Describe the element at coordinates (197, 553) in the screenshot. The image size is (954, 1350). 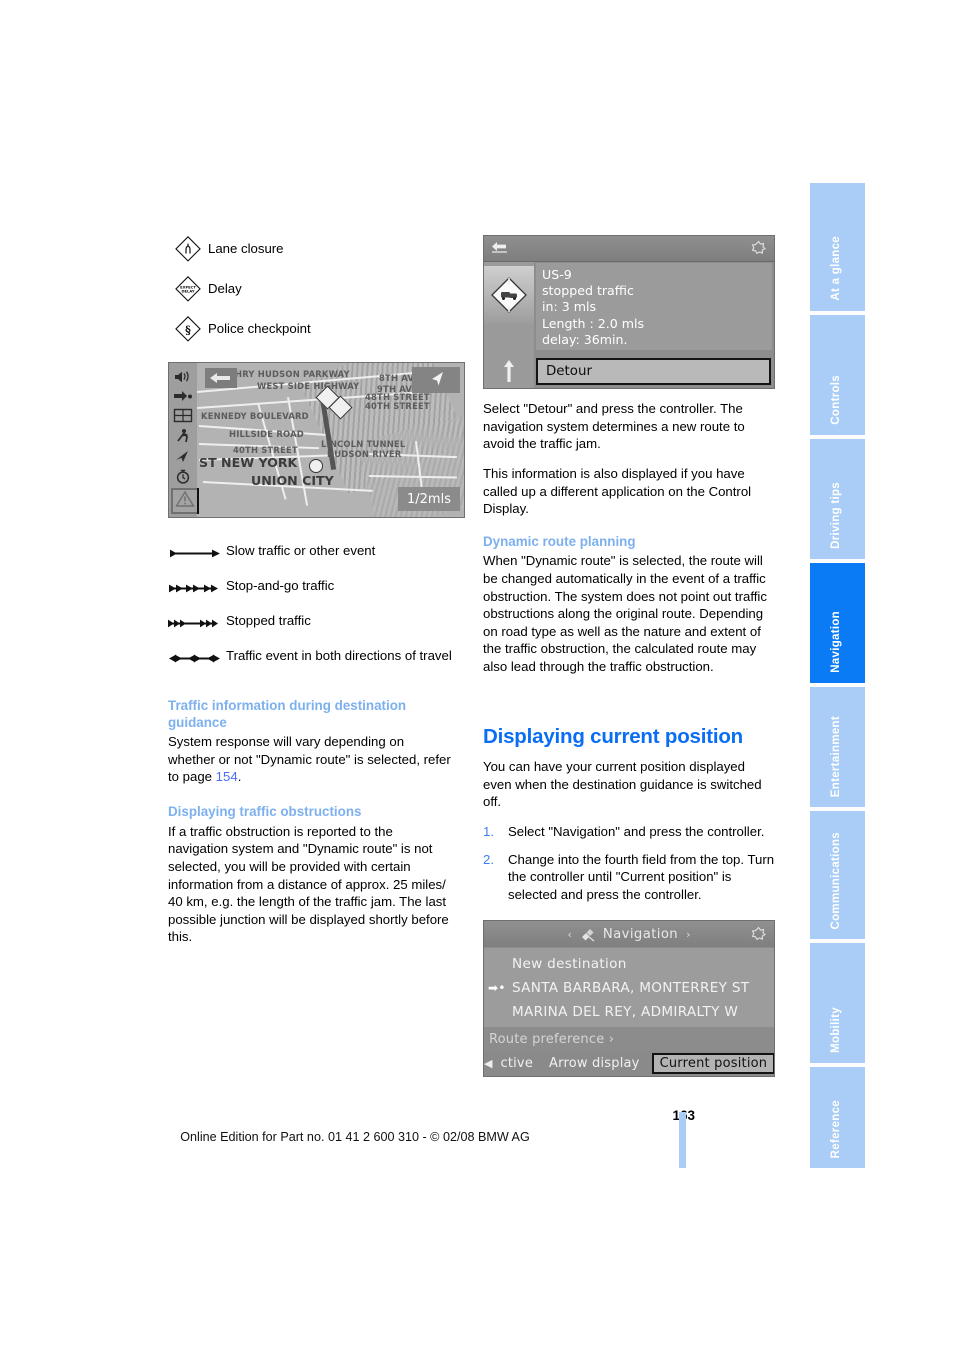
I see `slow-traffic-arrow-icon` at that location.